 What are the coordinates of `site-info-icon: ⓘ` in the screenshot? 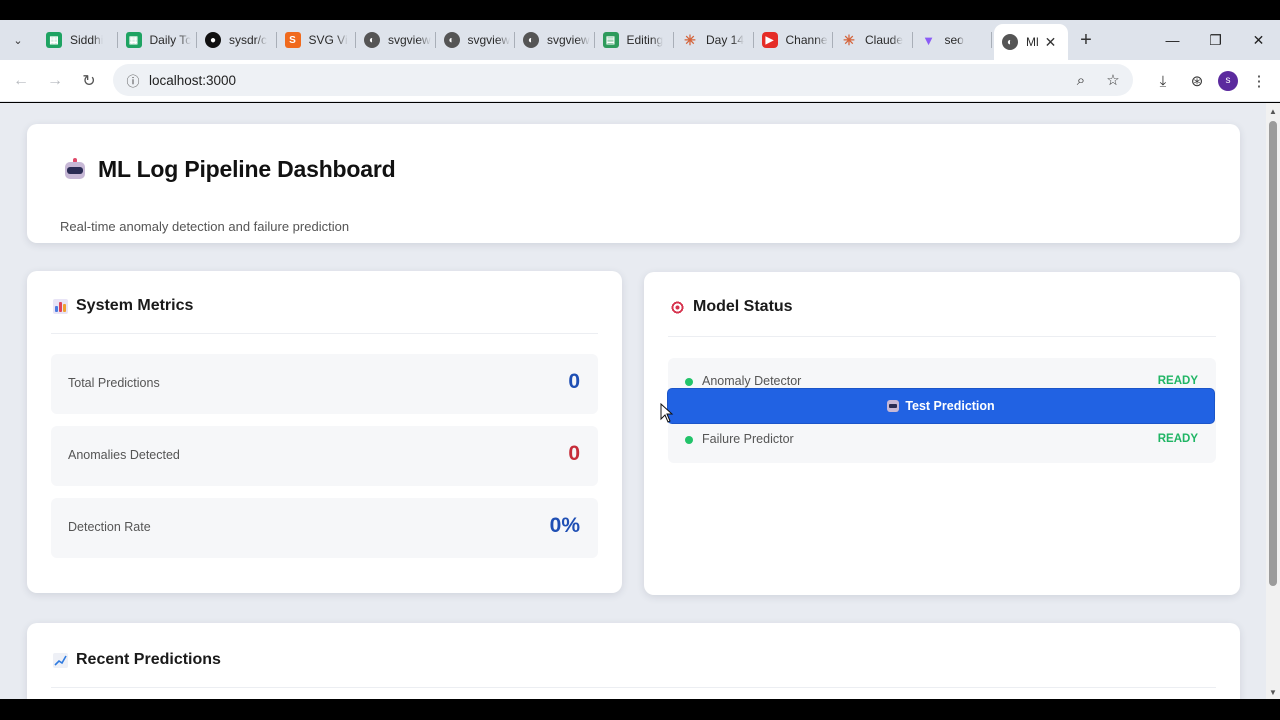 It's located at (133, 80).